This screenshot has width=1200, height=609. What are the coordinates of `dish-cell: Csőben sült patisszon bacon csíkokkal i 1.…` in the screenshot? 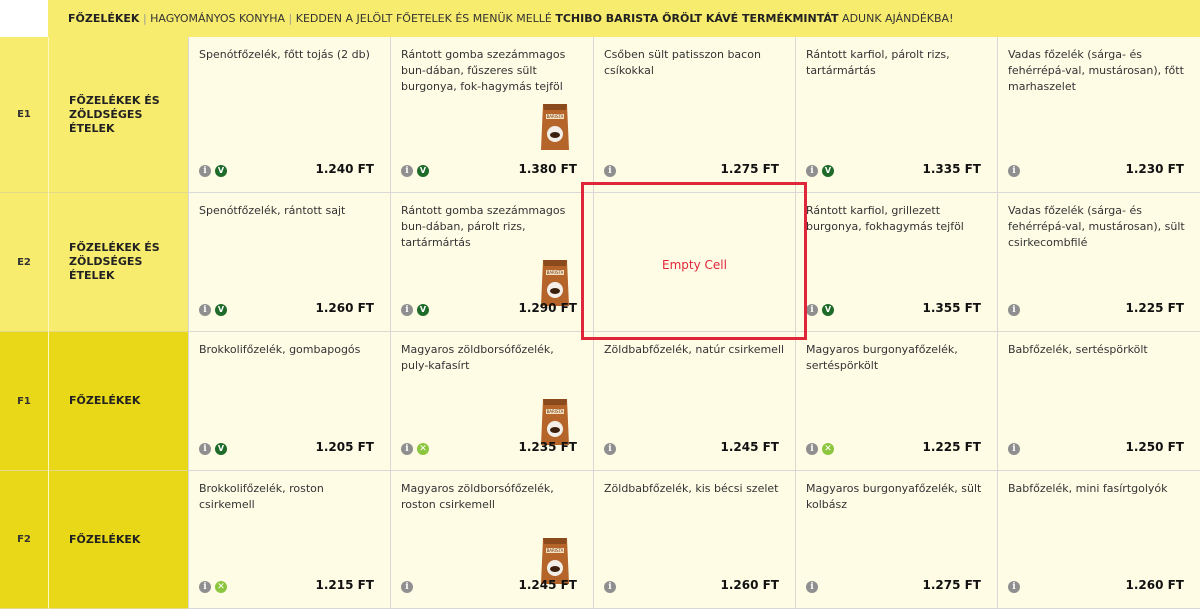 It's located at (694, 115).